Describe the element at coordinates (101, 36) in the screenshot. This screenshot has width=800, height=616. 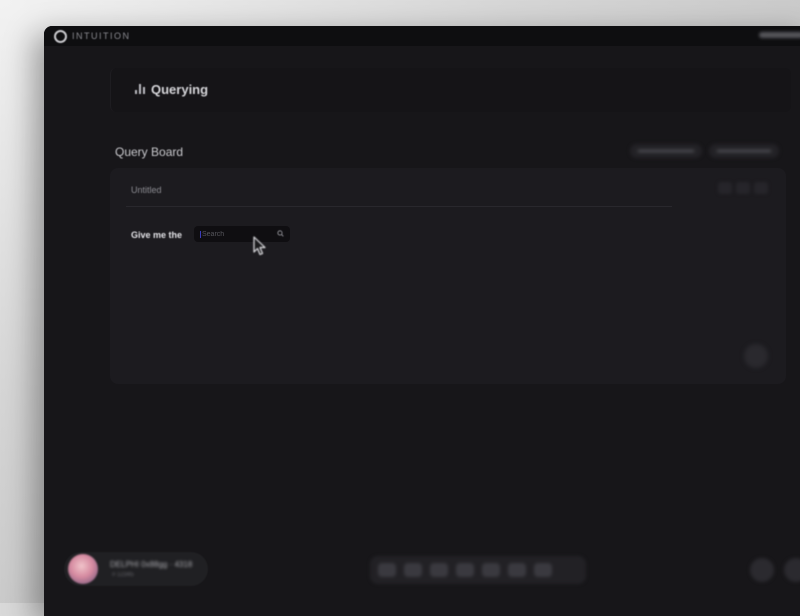
I see `brand-name: INTUITION` at that location.